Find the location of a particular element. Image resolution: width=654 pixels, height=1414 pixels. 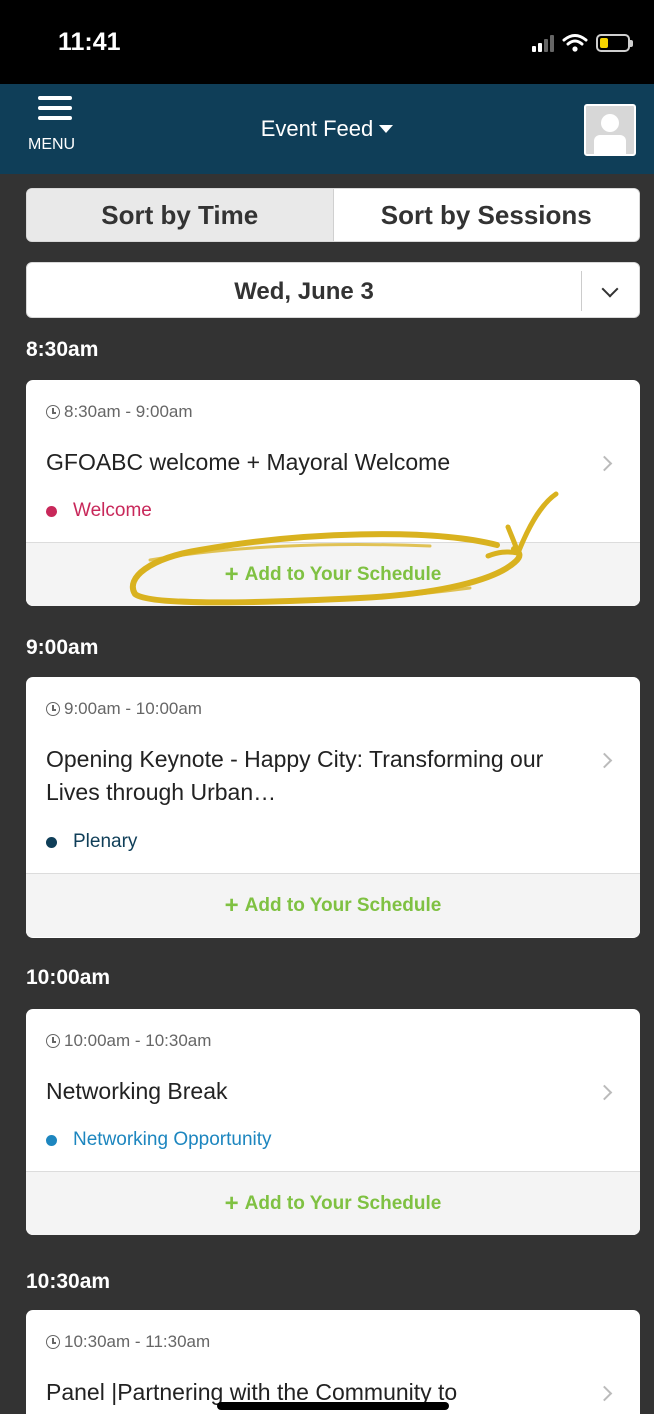

annotation-scribble is located at coordinates (344, 548).